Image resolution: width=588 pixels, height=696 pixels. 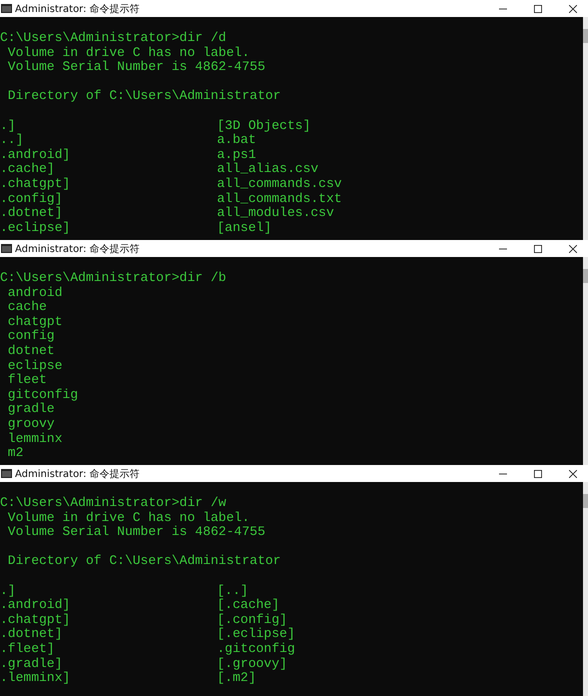 I want to click on console-line: lemminx, so click(x=34, y=439).